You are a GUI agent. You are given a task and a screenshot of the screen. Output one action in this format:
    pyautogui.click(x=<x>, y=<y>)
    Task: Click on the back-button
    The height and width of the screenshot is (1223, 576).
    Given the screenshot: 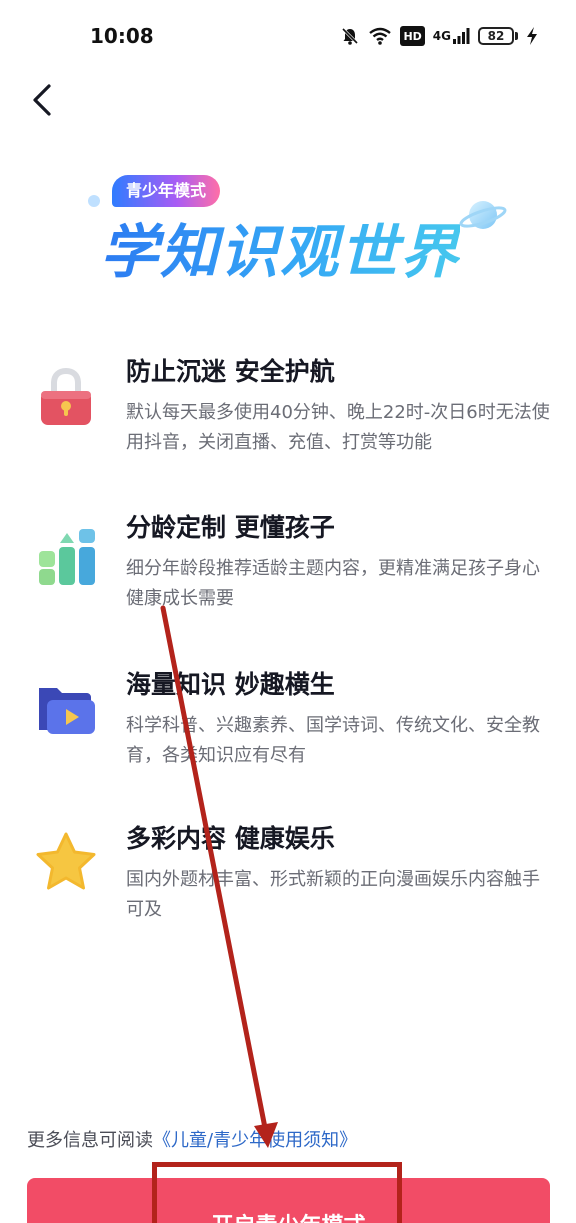 What is the action you would take?
    pyautogui.click(x=42, y=100)
    